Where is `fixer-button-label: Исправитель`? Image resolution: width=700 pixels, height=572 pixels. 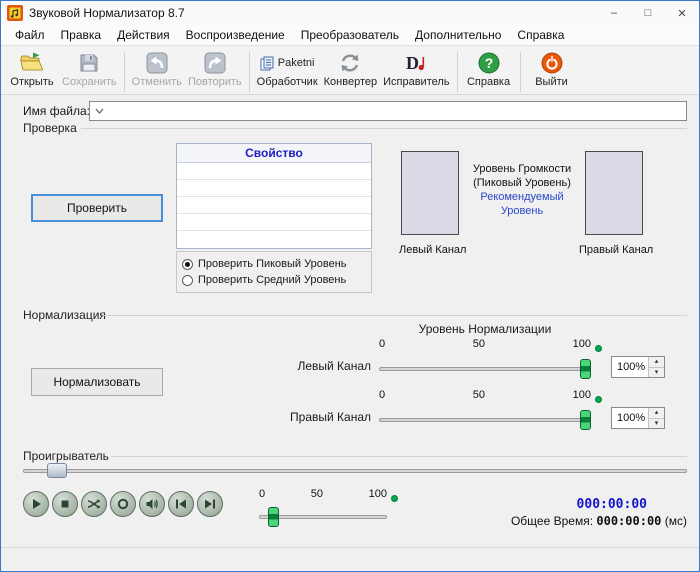
fixer-button-label: Исправитель is located at coordinates (416, 82).